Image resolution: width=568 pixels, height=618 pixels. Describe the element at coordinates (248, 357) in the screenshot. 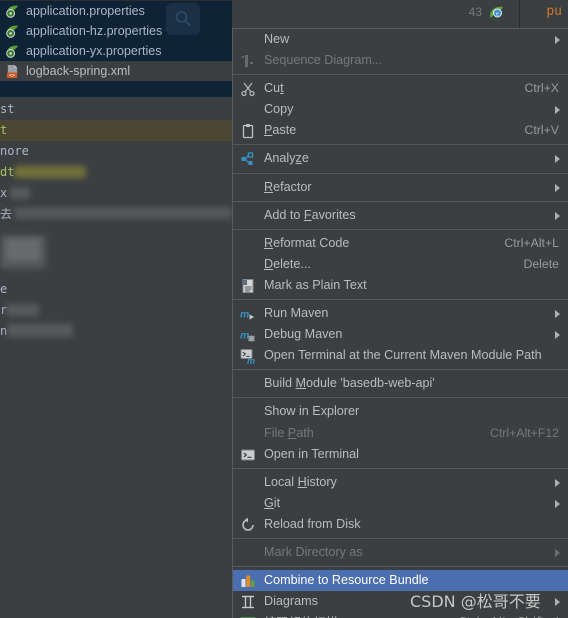

I see `maven-terminal-icon: m` at that location.